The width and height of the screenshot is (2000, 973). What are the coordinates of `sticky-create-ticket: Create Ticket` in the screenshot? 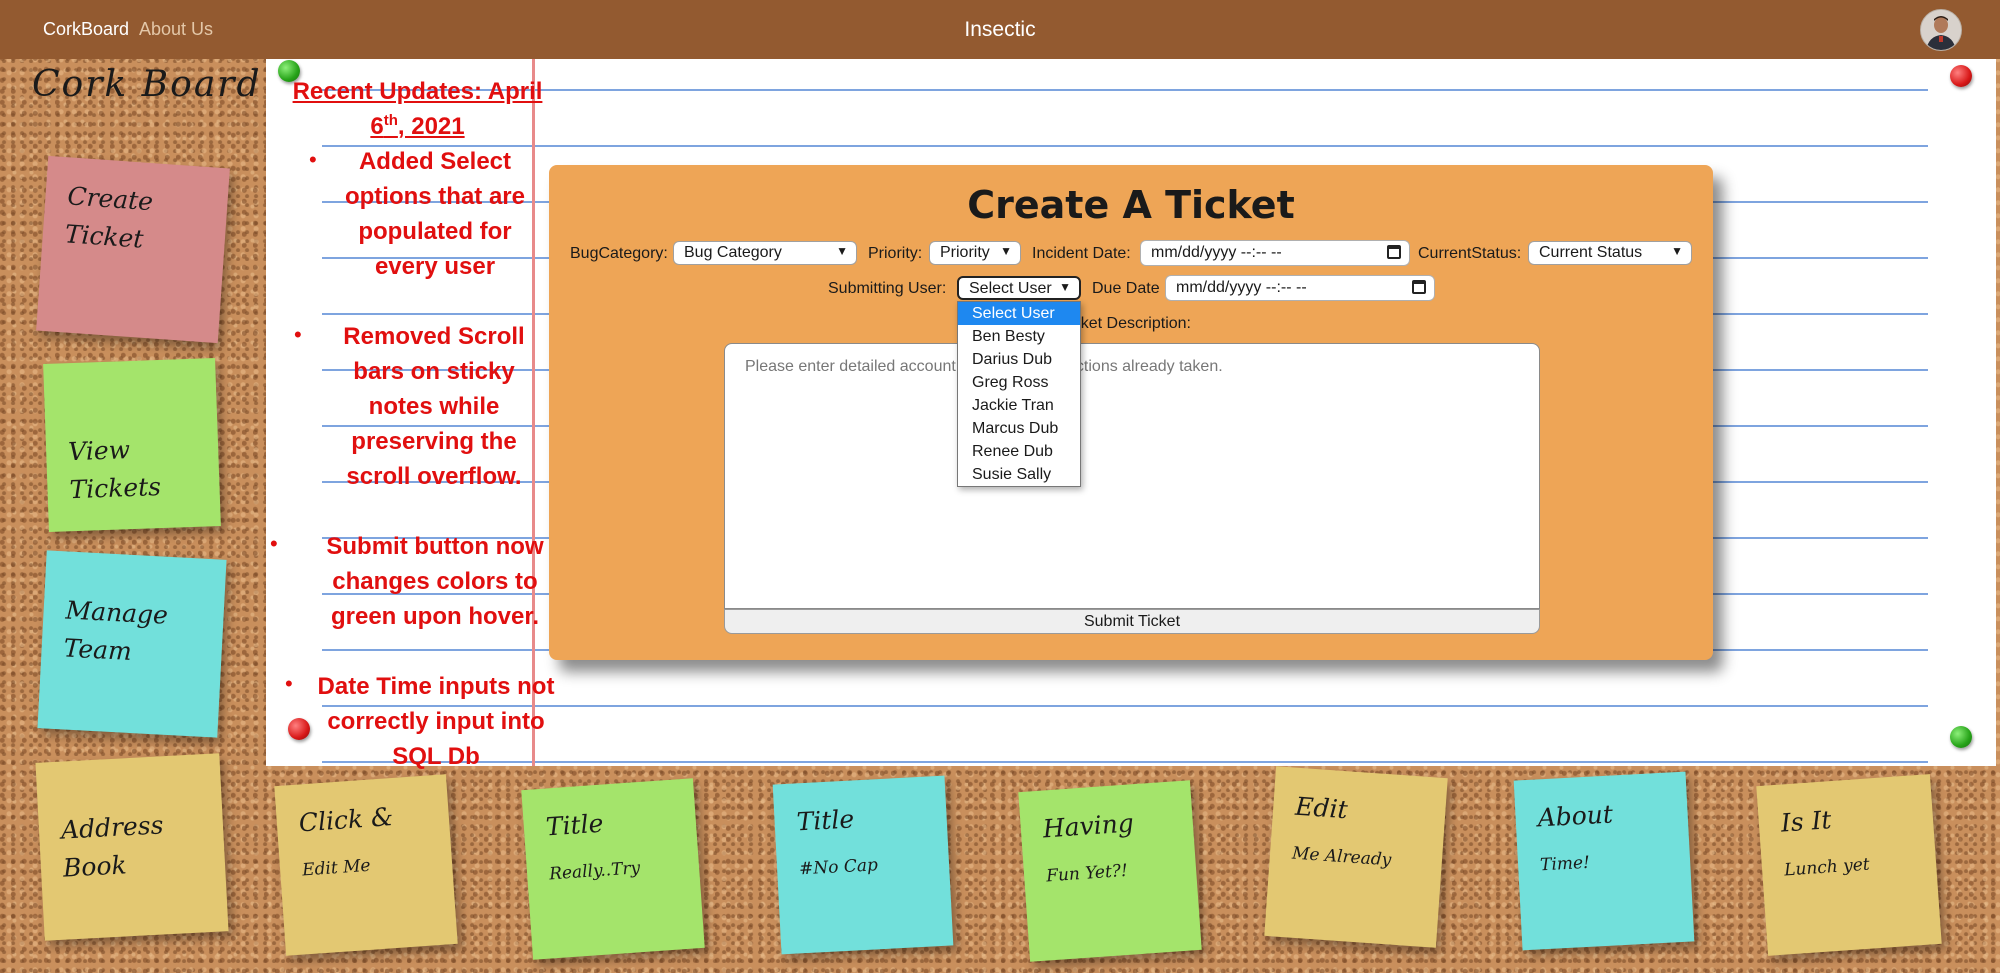 It's located at (133, 249).